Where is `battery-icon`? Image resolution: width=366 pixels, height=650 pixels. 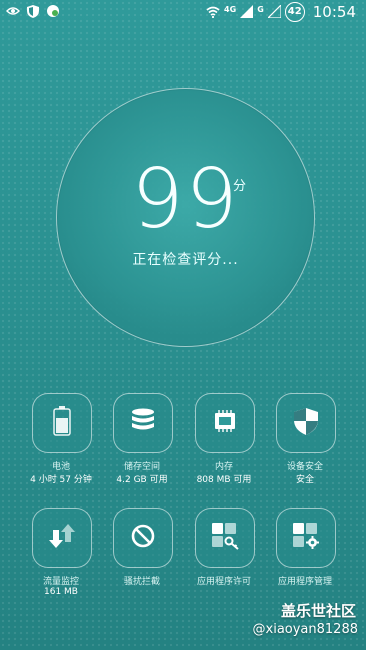 battery-icon is located at coordinates (62, 423).